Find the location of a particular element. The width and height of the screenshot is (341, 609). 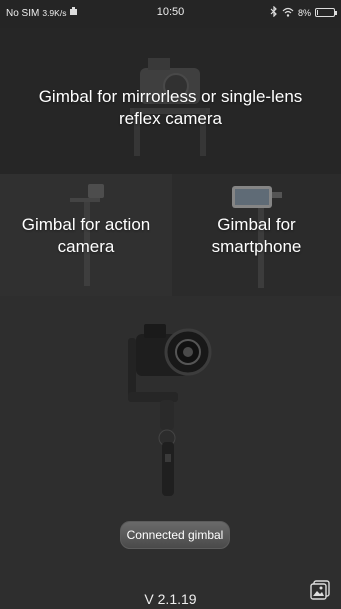

battery-percent: 8% is located at coordinates (304, 12).